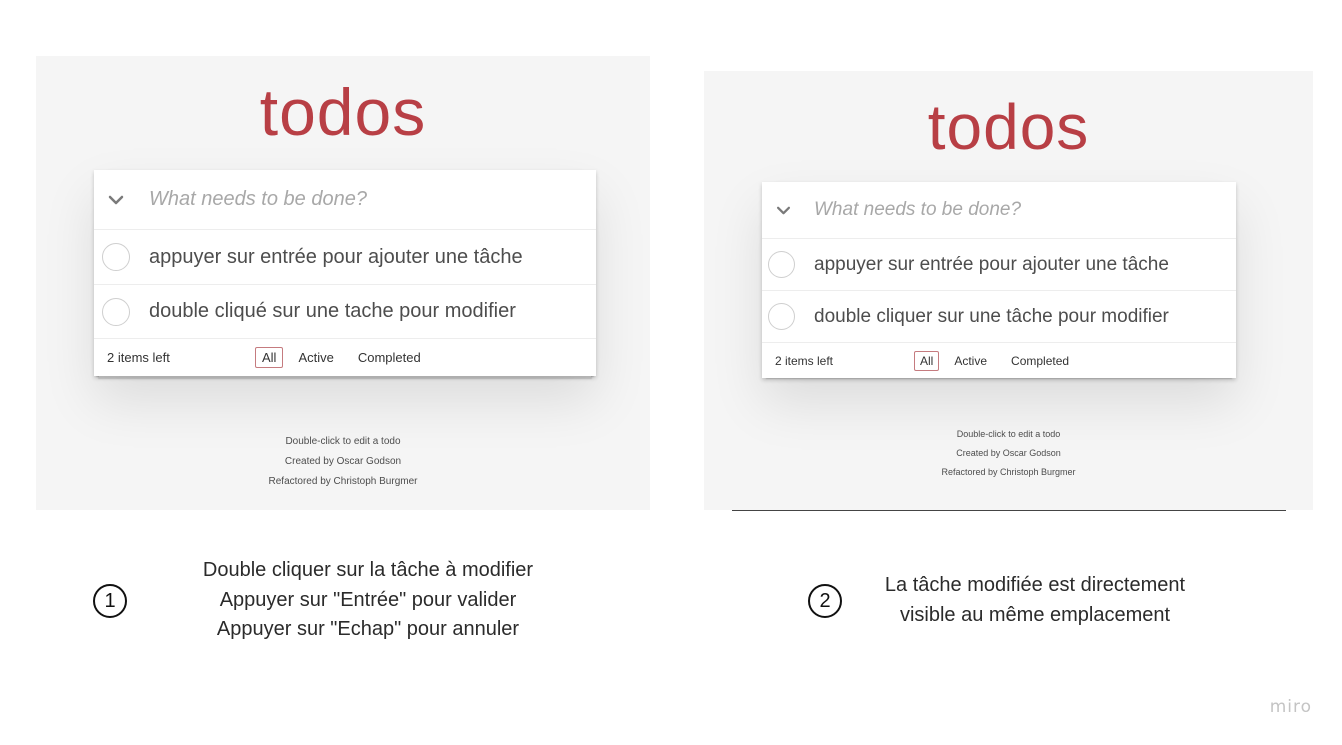 This screenshot has height=745, width=1342. I want to click on caption-line: Appuyer sur "Entrée" pour valider, so click(368, 599).